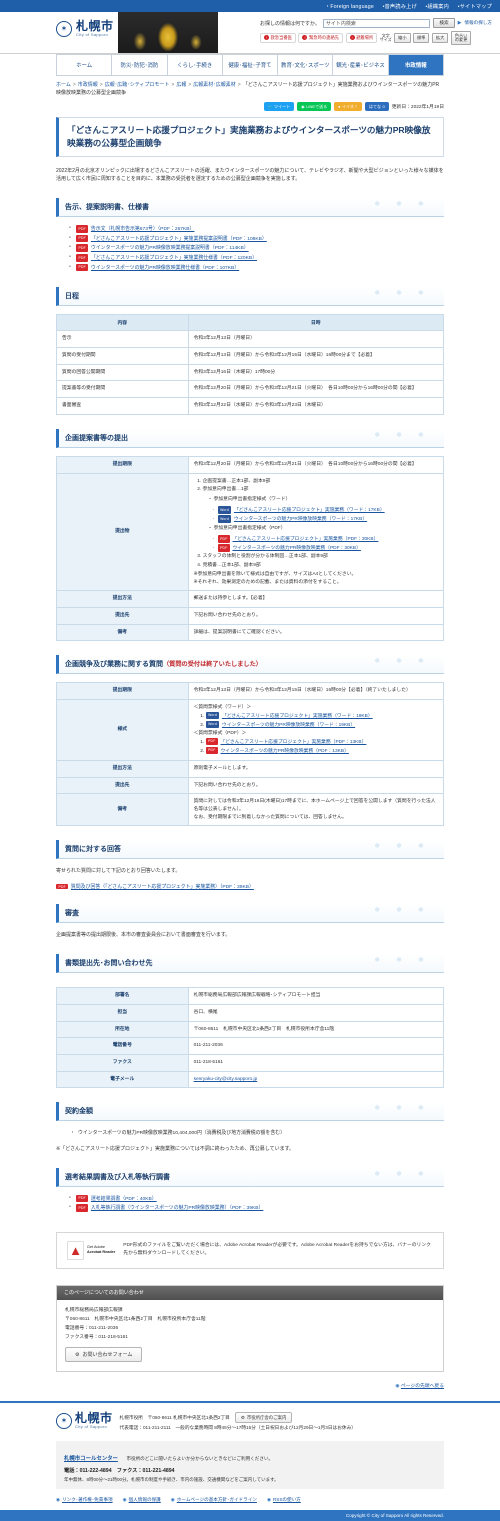  Describe the element at coordinates (278, 37) in the screenshot. I see `emergency-clinic-link: ! 救急当番医` at that location.